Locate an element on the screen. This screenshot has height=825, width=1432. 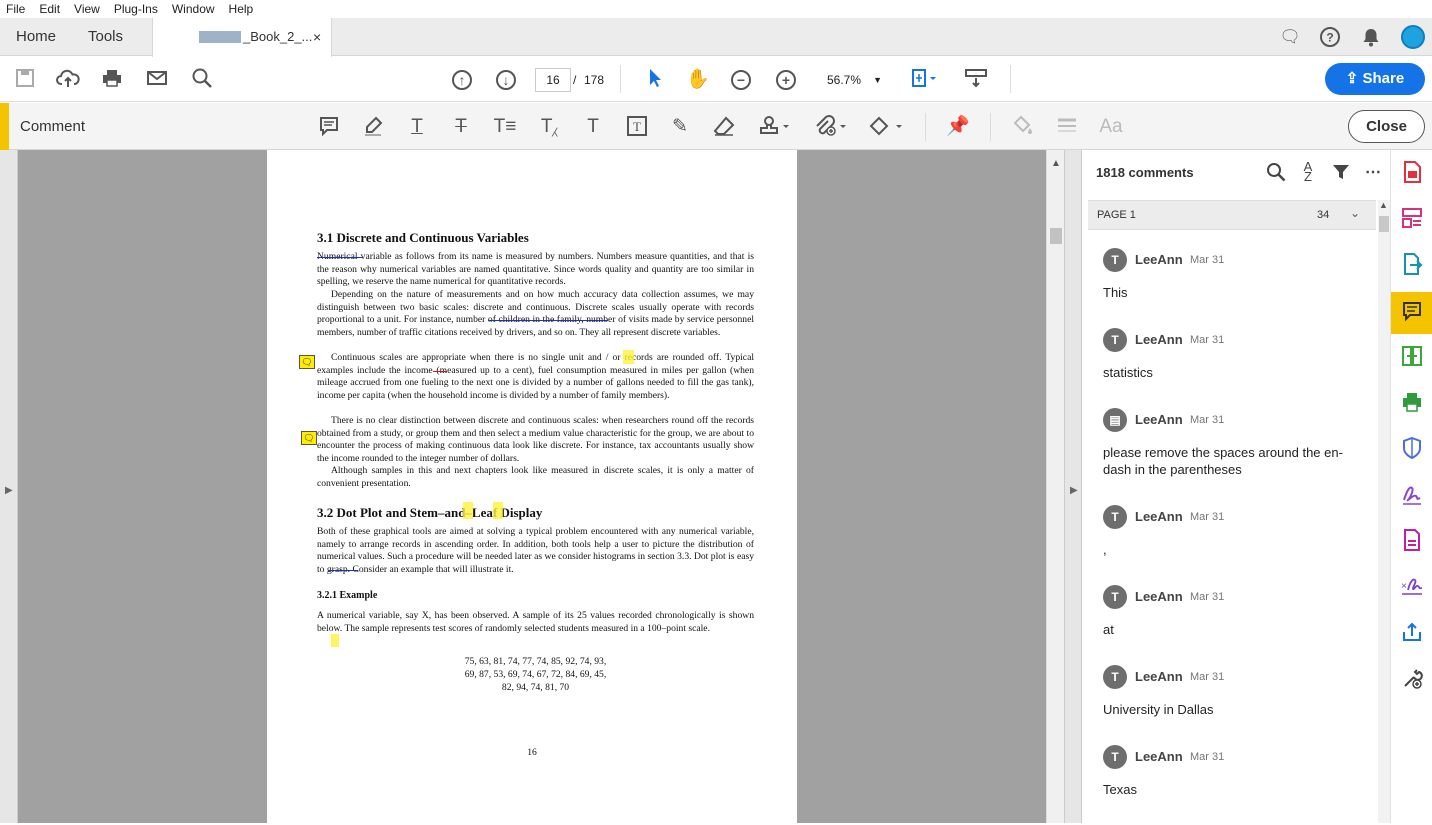
menu-plugins: Plug-Ins is located at coordinates (136, 9).